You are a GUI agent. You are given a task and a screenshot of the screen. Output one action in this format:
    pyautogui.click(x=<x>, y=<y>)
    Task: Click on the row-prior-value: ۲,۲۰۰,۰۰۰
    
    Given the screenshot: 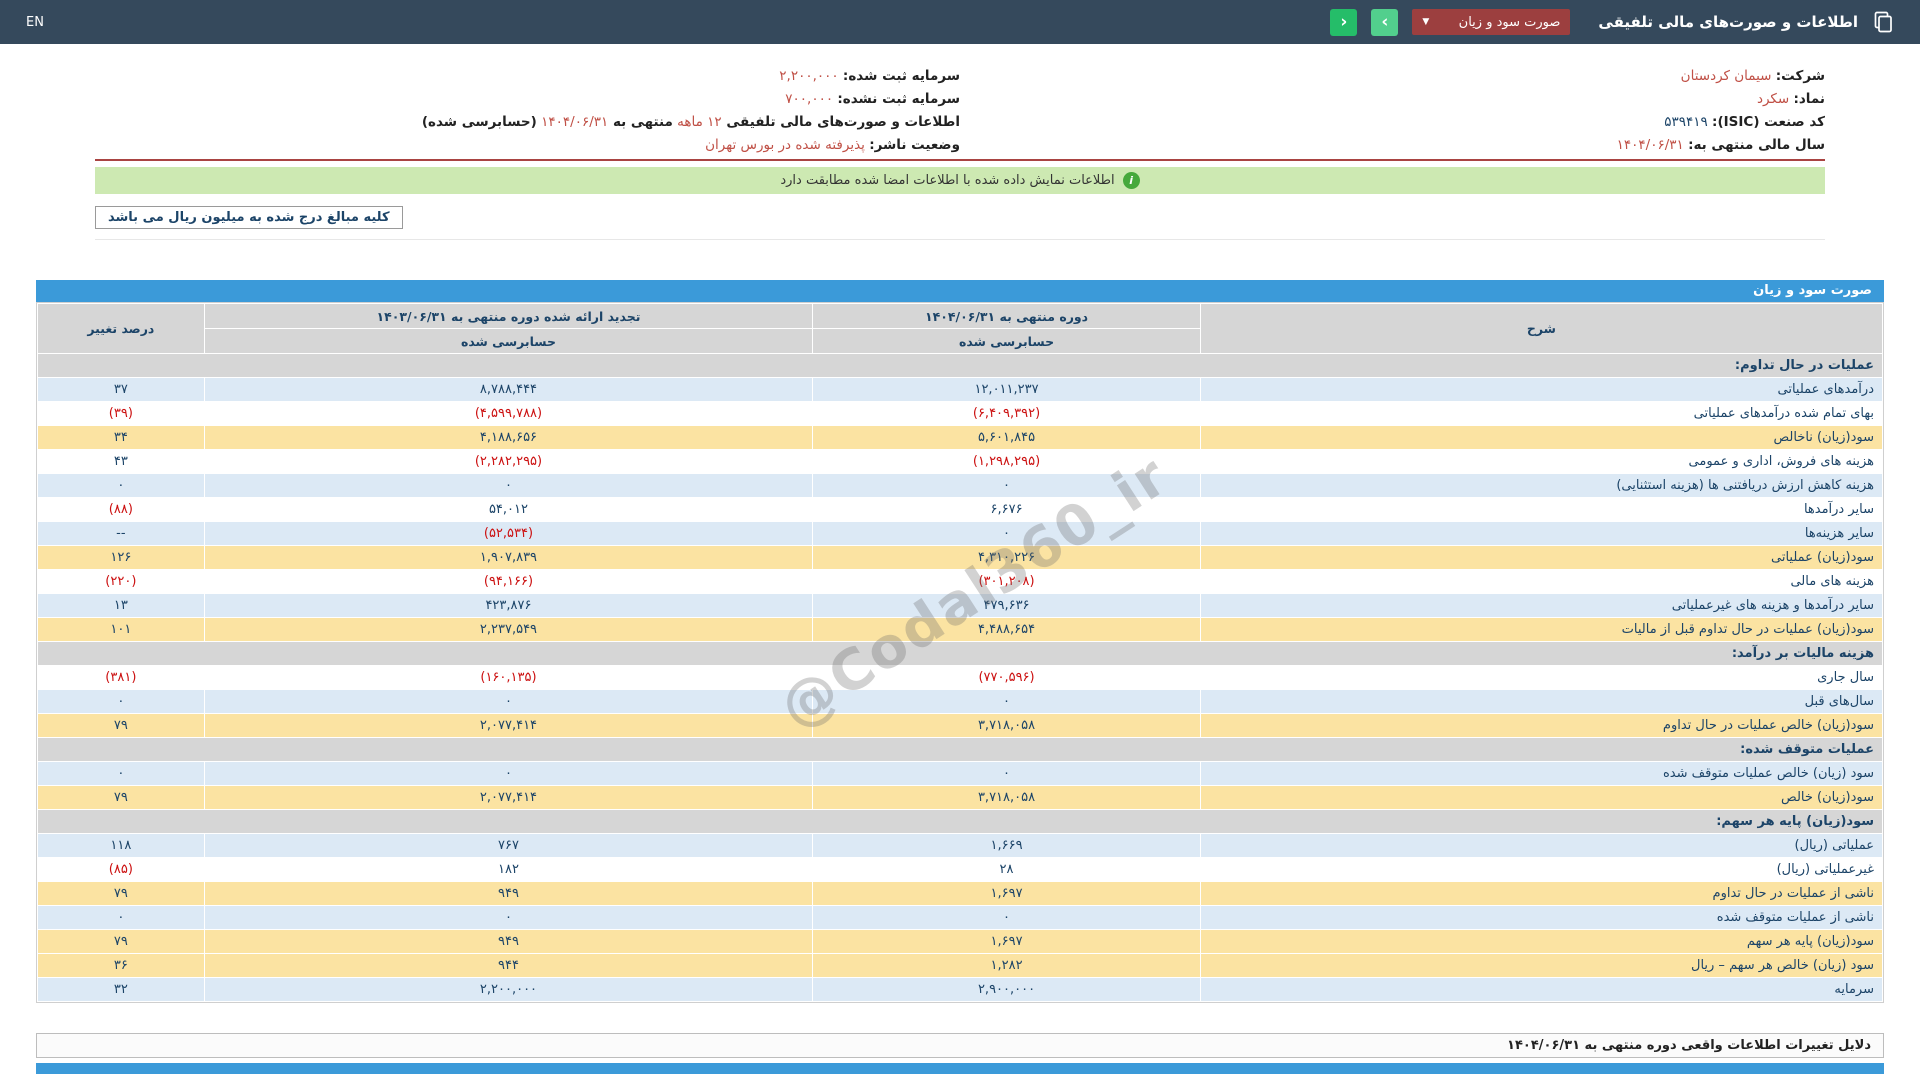 What is the action you would take?
    pyautogui.click(x=508, y=989)
    